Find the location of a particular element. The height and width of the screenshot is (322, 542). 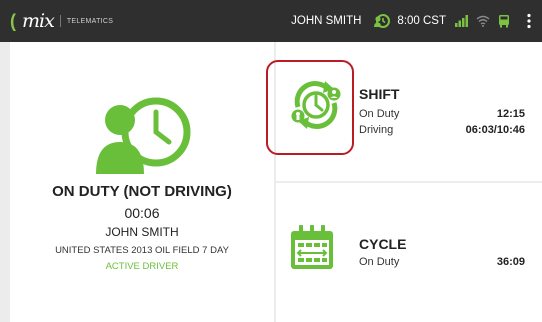

ruleset-label: UNITED STATES 2013 OIL FIELD 7 DAY is located at coordinates (142, 250).